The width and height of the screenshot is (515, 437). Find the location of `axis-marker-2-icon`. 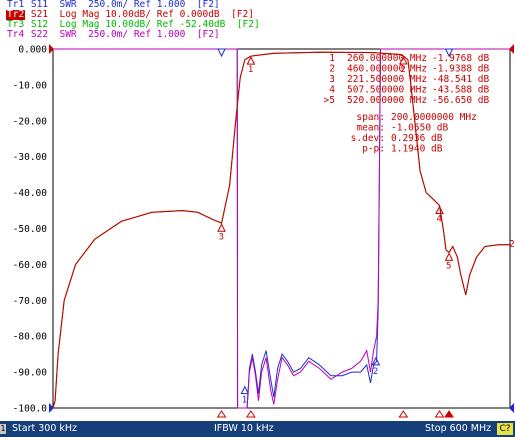

axis-marker-2-icon is located at coordinates (403, 414).